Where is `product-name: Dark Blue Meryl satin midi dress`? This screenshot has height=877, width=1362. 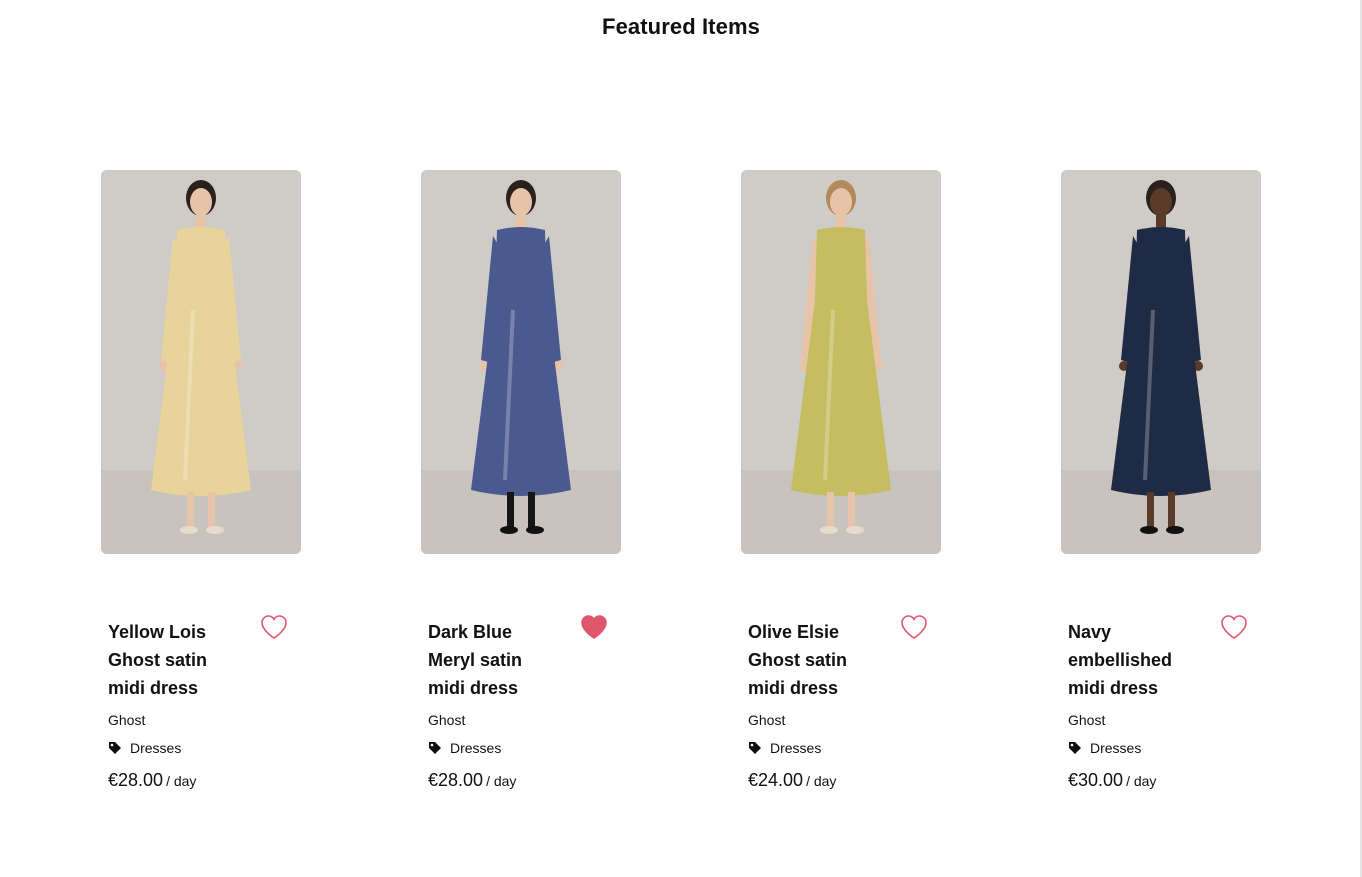
product-name: Dark Blue Meryl satin midi dress is located at coordinates (493, 660).